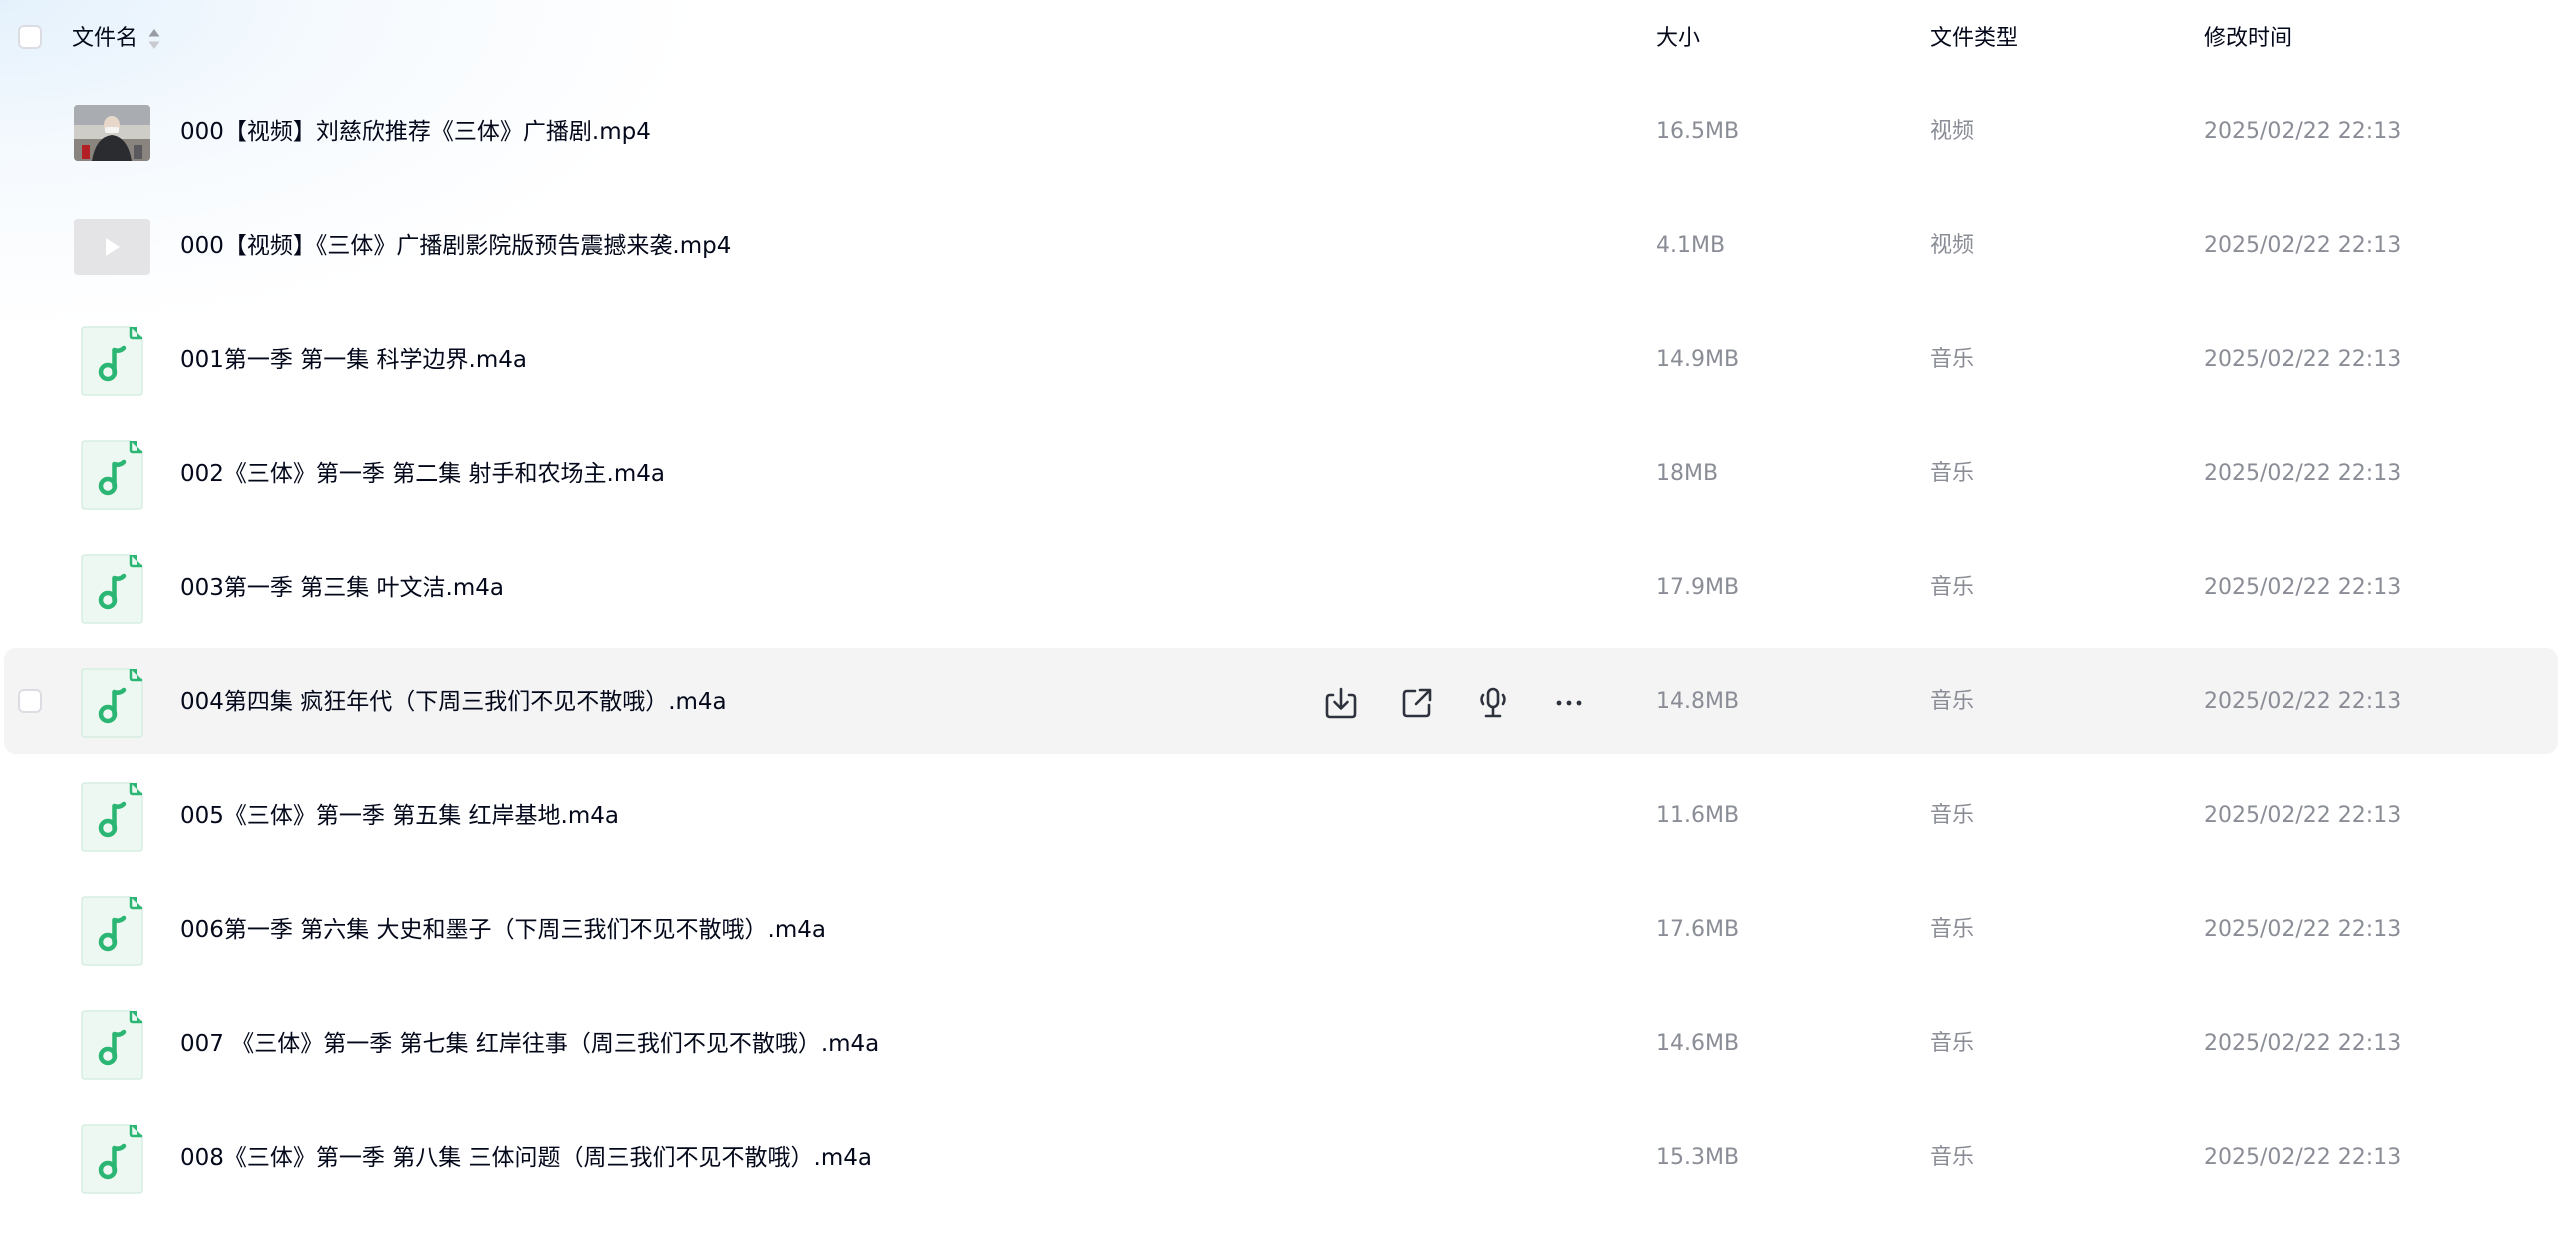  What do you see at coordinates (1974, 39) in the screenshot?
I see `column-header-type: 文件类型` at bounding box center [1974, 39].